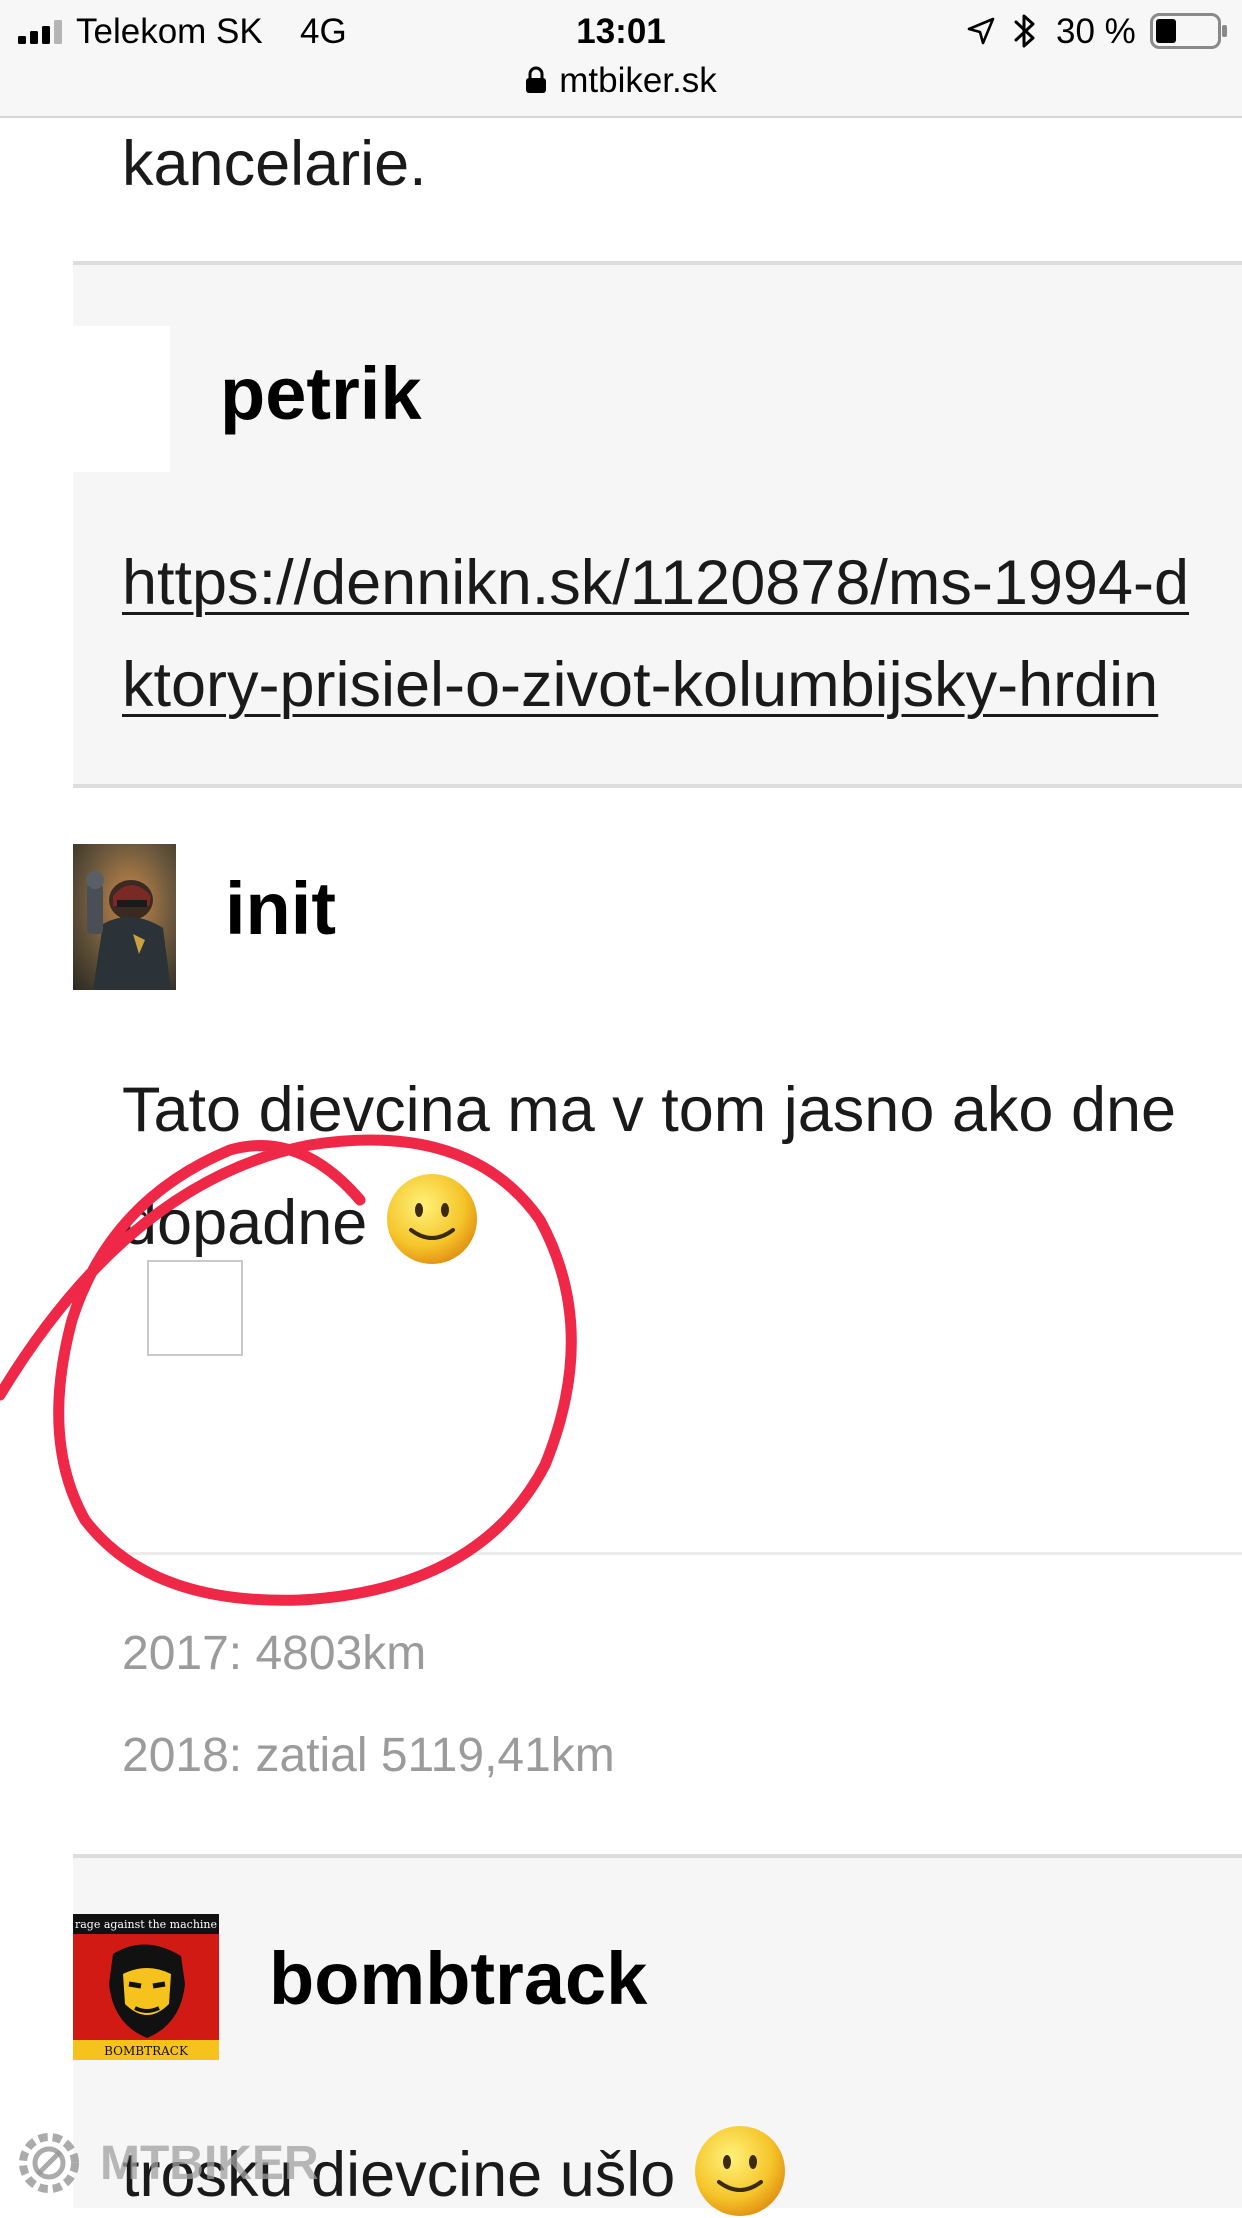 This screenshot has width=1242, height=2218. Describe the element at coordinates (368, 1755) in the screenshot. I see `signature-line-2: 2018: zatial 5119,41km` at that location.